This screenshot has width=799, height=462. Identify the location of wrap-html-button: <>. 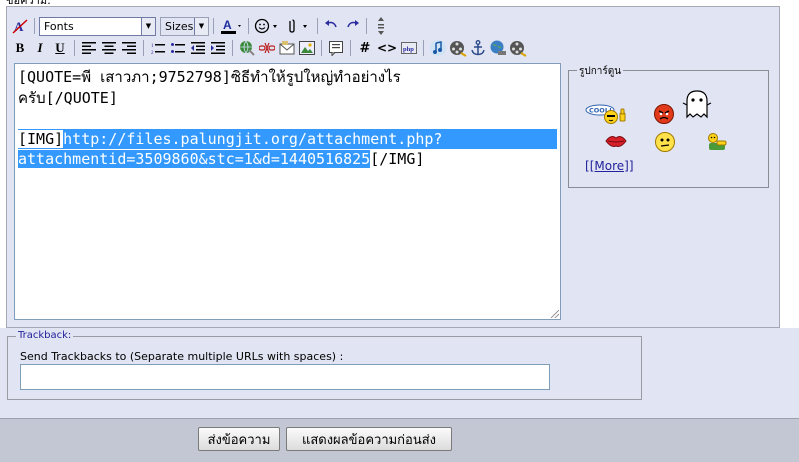
(387, 48).